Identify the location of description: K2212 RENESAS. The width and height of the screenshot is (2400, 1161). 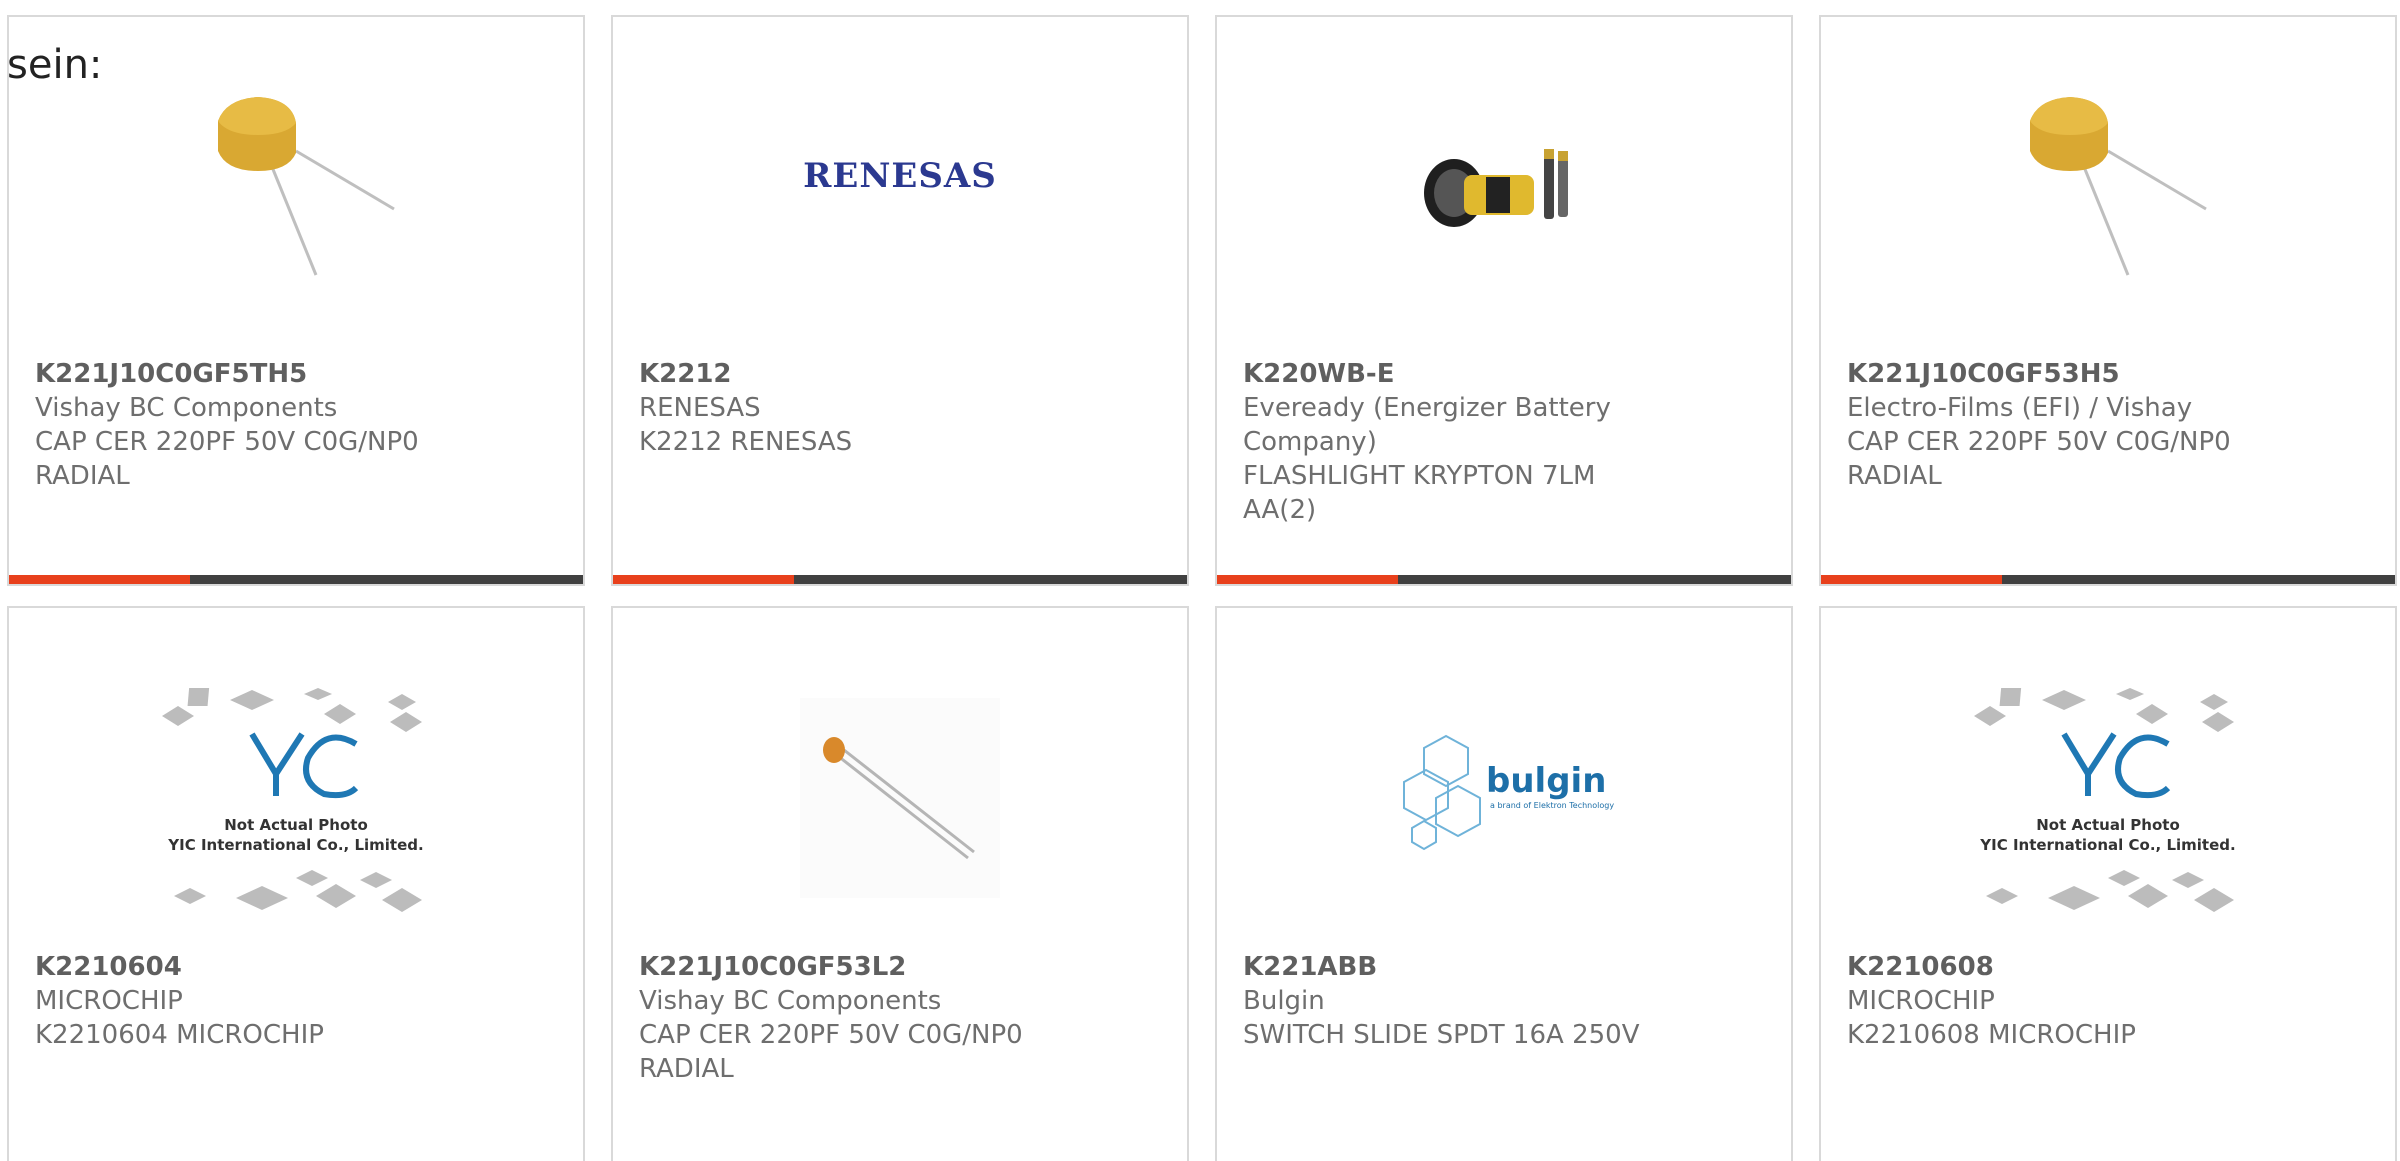
(746, 442).